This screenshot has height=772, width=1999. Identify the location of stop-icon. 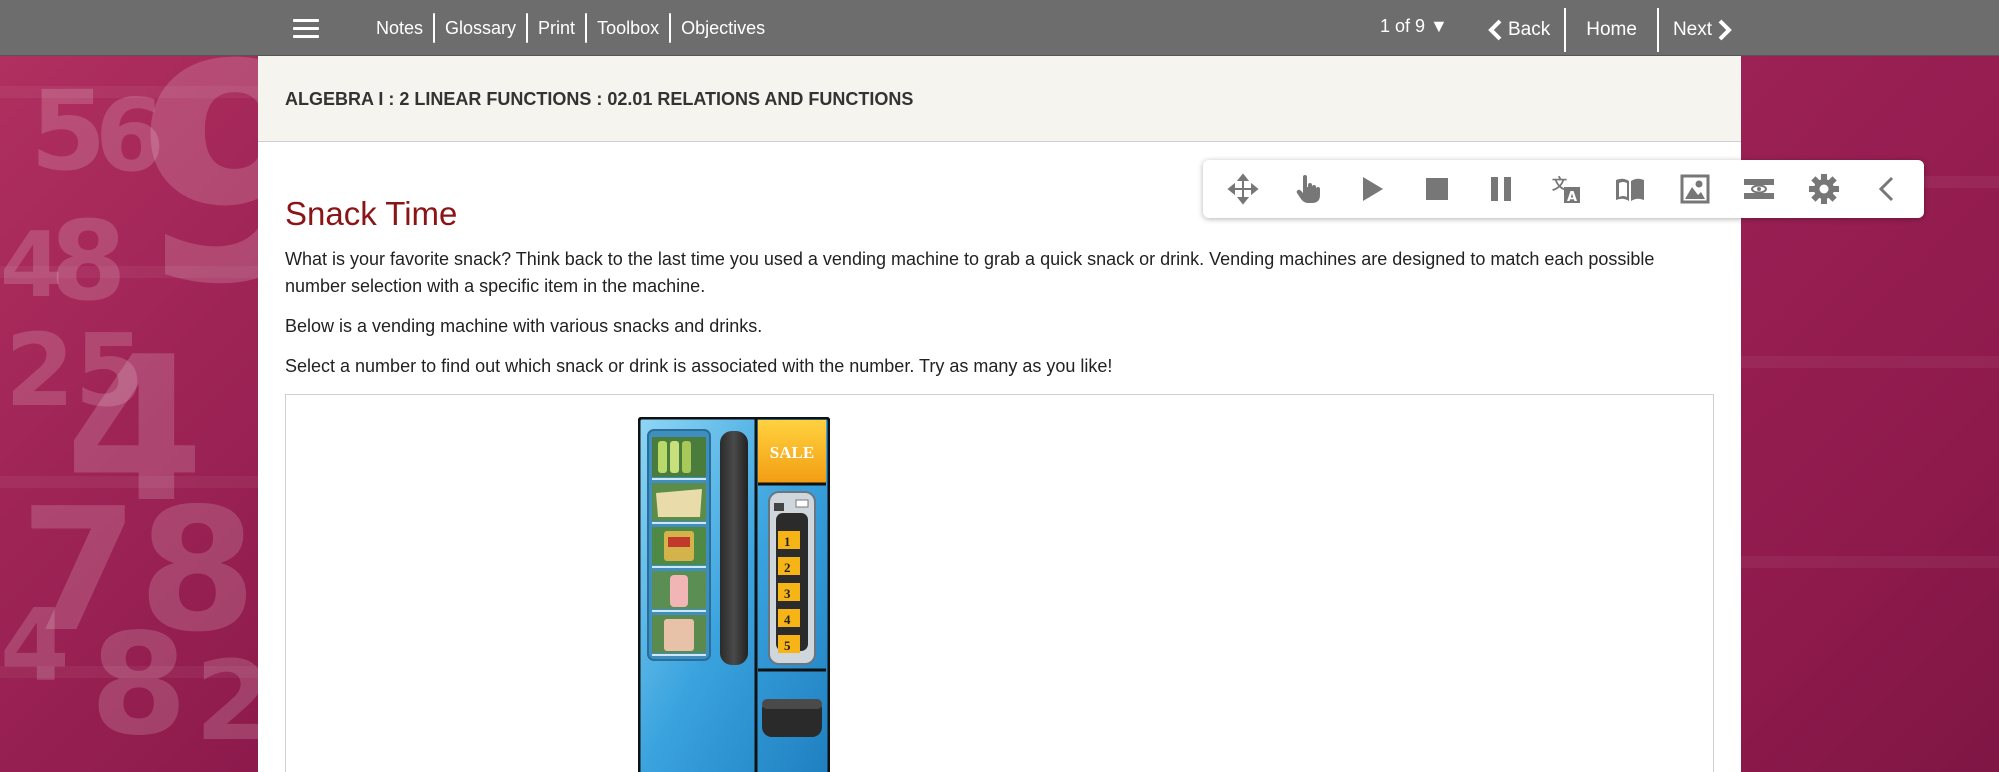
(1437, 189).